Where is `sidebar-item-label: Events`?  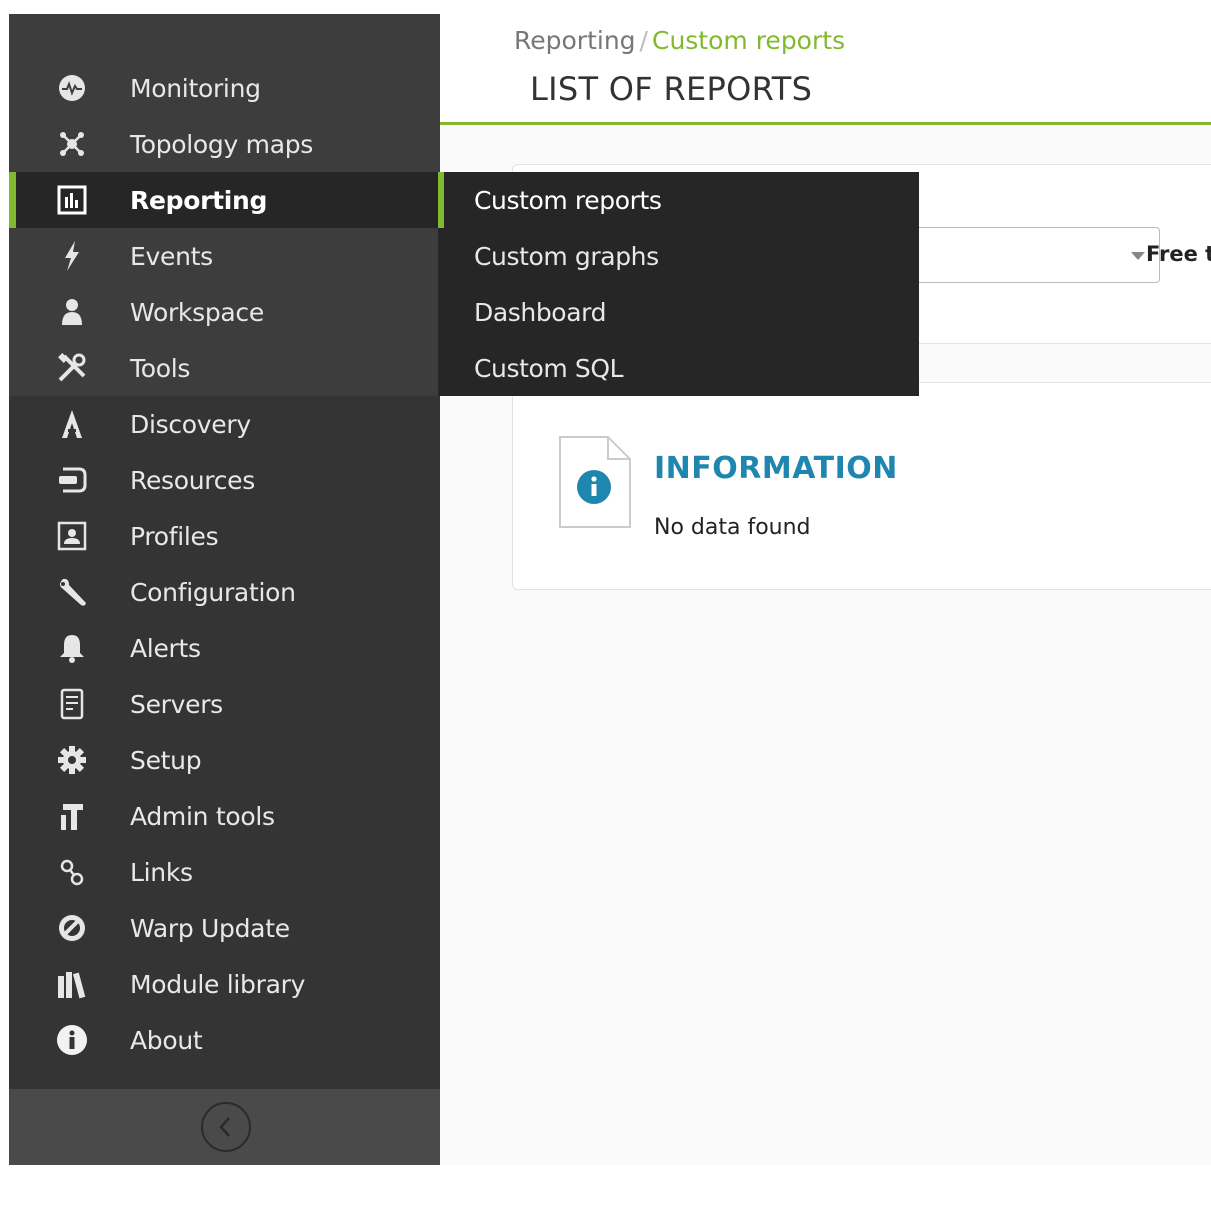 sidebar-item-label: Events is located at coordinates (171, 256).